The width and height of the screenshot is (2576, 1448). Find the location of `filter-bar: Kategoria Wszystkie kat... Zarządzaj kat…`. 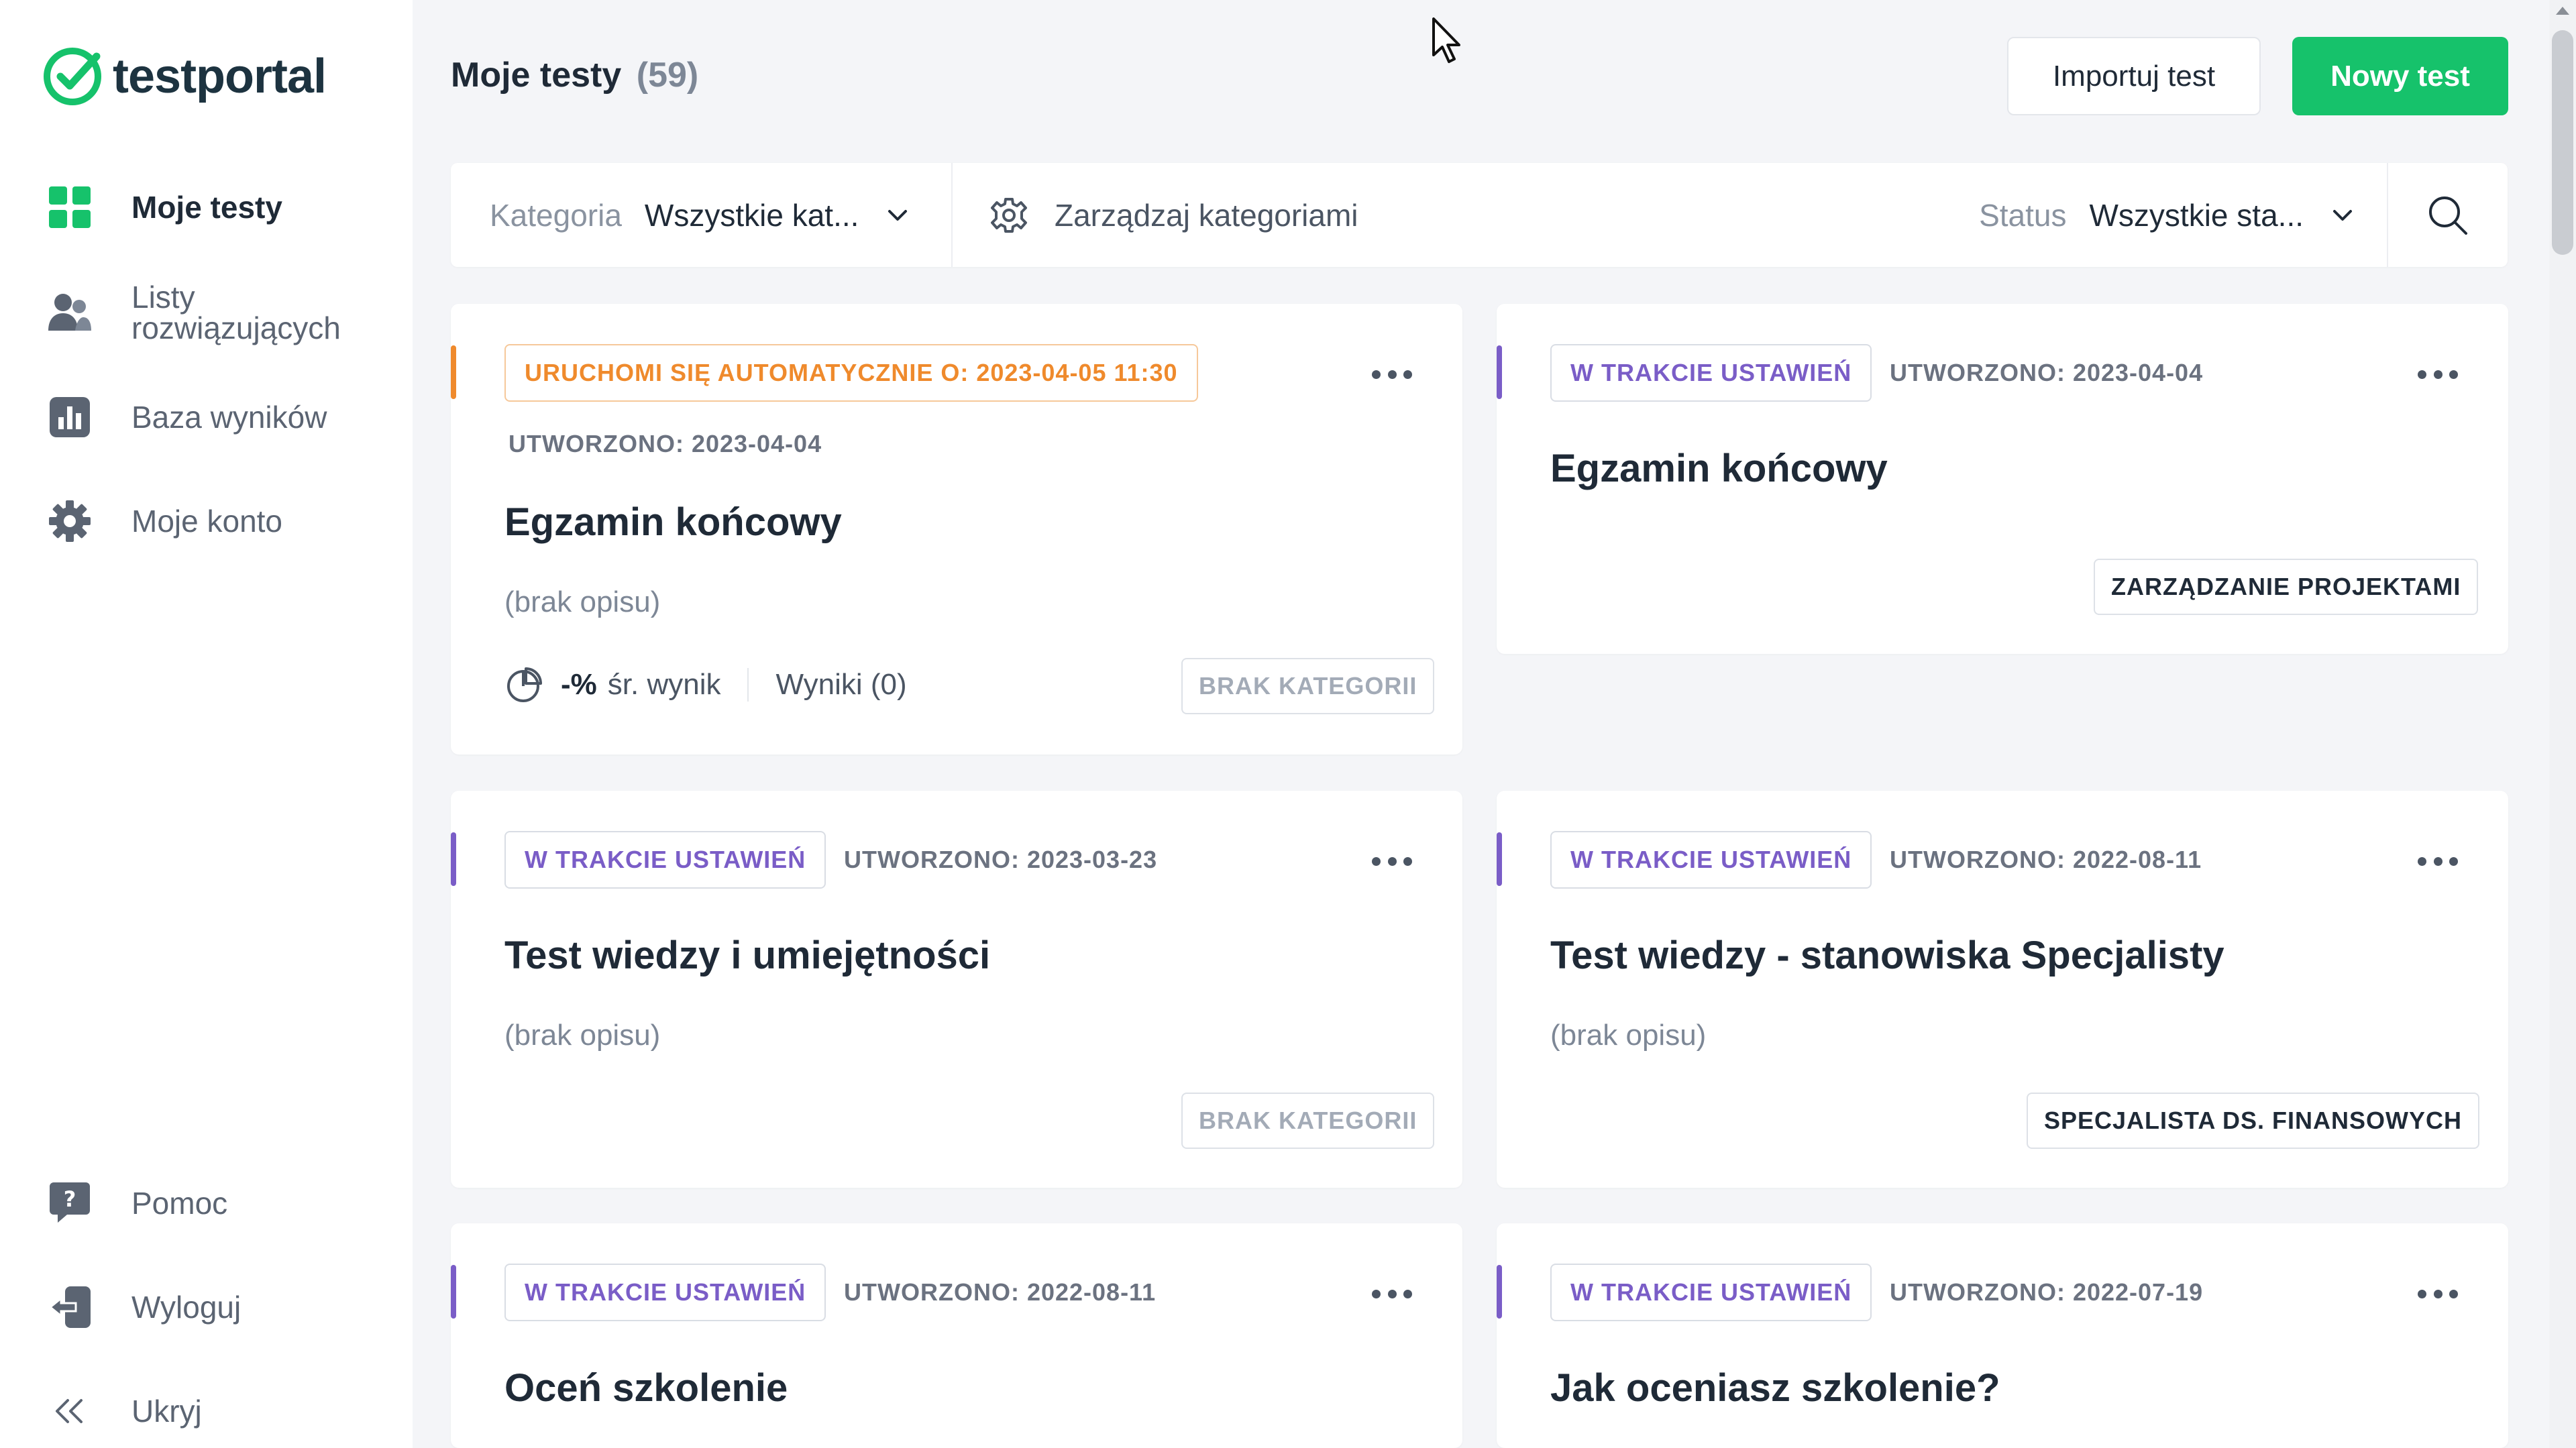

filter-bar: Kategoria Wszystkie kat... Zarządzaj kat… is located at coordinates (1479, 215).